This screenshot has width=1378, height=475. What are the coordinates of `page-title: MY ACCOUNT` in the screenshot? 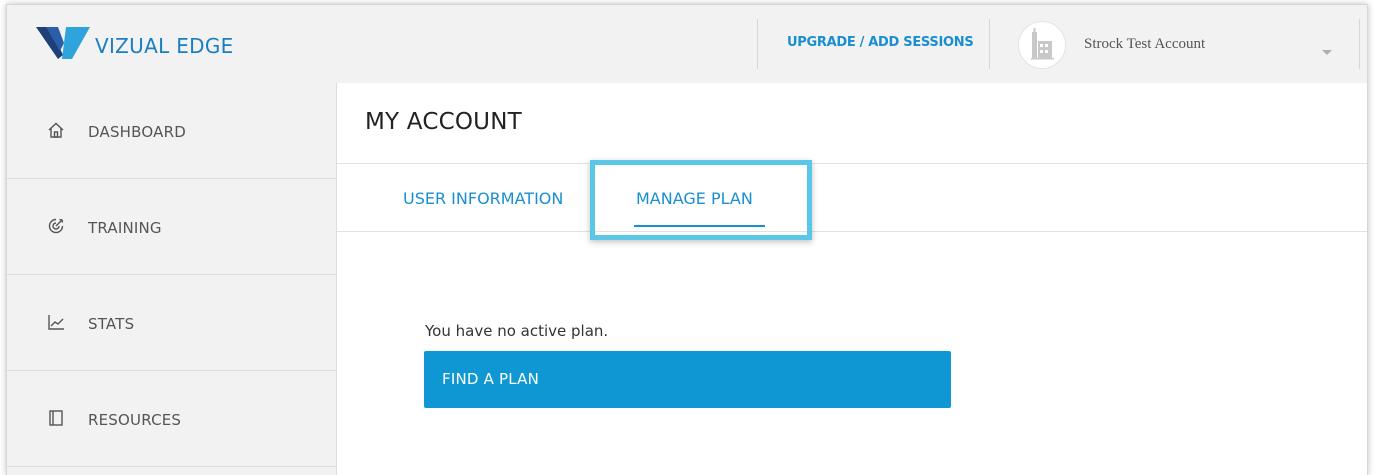 It's located at (443, 122).